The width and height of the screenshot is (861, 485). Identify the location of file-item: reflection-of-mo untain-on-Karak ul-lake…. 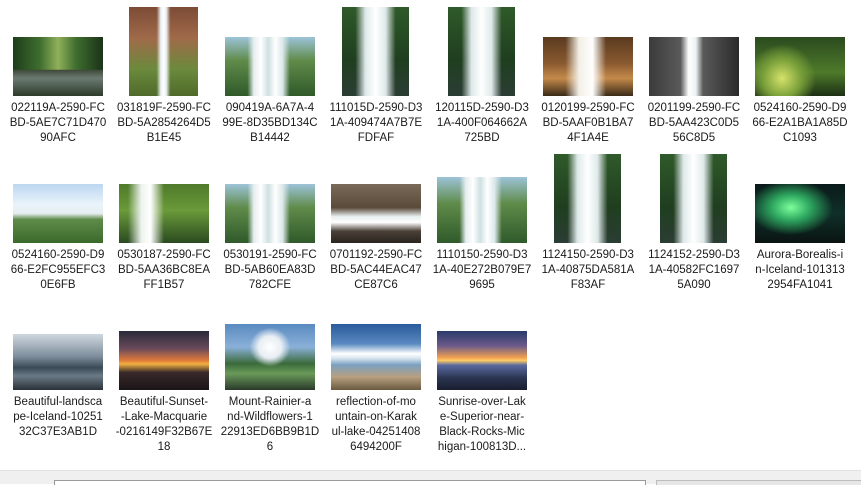
(376, 381).